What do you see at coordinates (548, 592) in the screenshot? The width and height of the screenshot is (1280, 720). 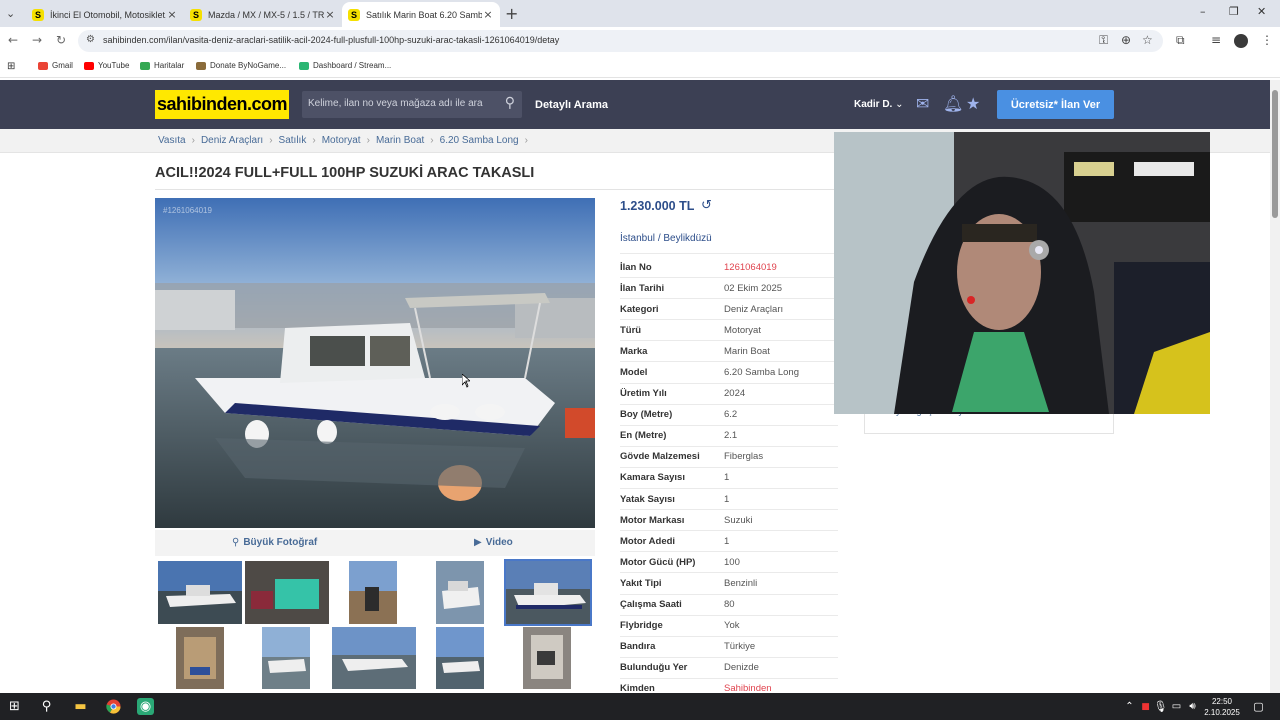 I see `photo-thumbnail-selected` at bounding box center [548, 592].